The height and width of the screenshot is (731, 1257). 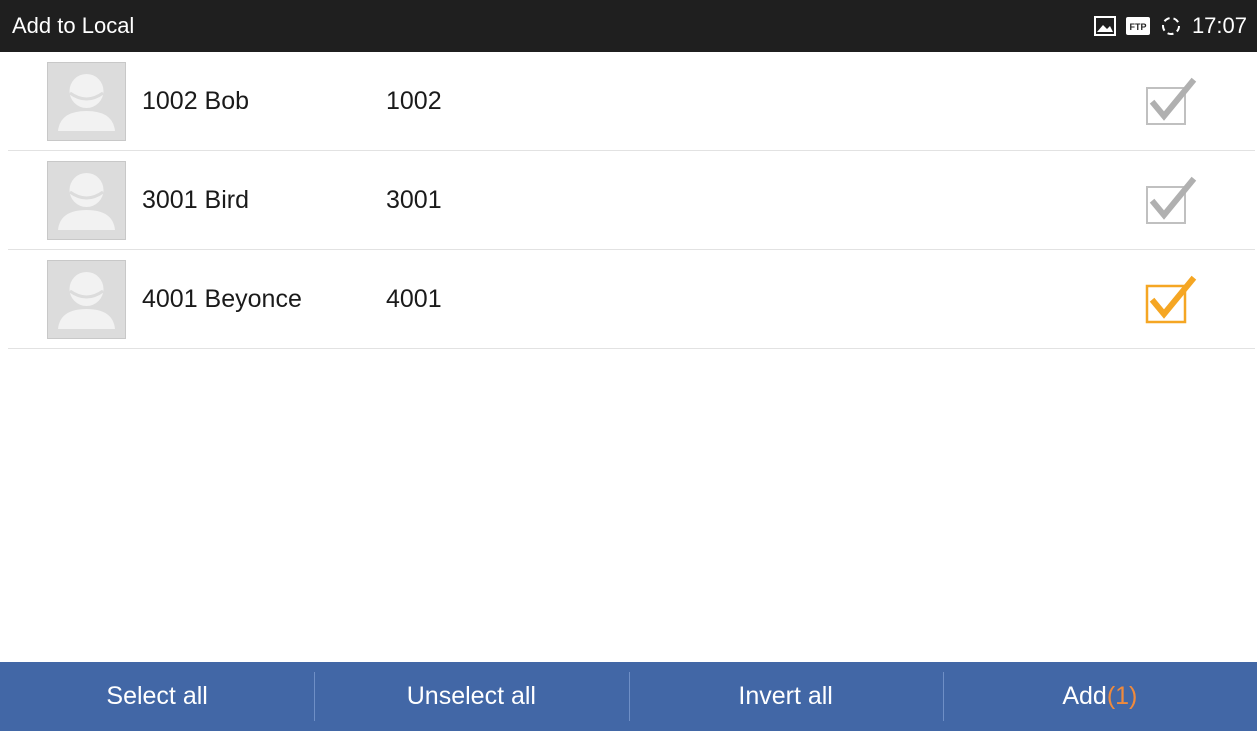 I want to click on sync-icon, so click(x=1171, y=26).